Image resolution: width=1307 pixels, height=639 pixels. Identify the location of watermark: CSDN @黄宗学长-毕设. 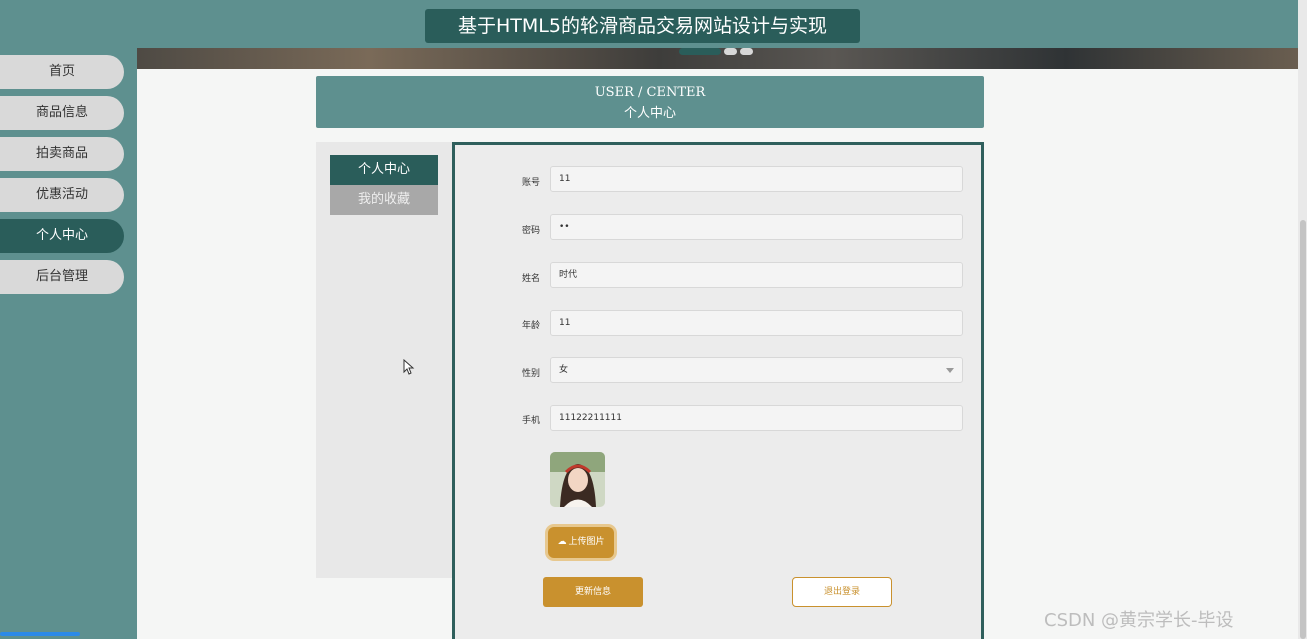
(1139, 620).